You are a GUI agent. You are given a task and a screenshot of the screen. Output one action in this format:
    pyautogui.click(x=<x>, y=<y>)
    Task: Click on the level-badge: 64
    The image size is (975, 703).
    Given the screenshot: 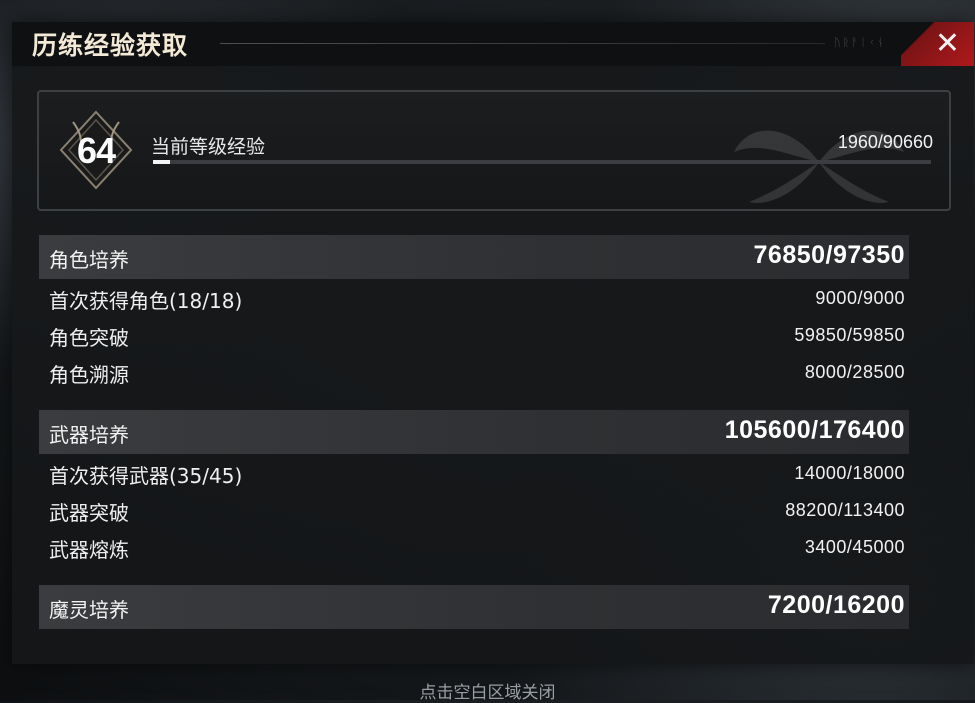 What is the action you would take?
    pyautogui.click(x=96, y=150)
    